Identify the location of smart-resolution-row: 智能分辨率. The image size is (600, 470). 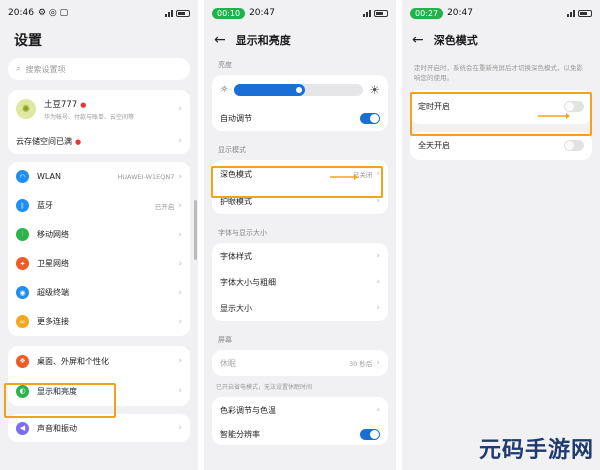
(300, 434).